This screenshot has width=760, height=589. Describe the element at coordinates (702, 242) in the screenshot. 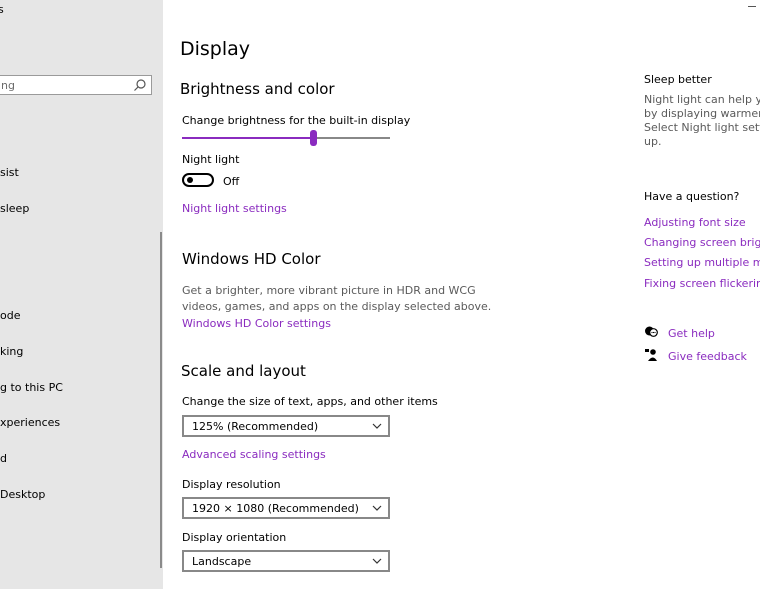

I see `help-link-screen-brightness: Changing screen brightne` at that location.